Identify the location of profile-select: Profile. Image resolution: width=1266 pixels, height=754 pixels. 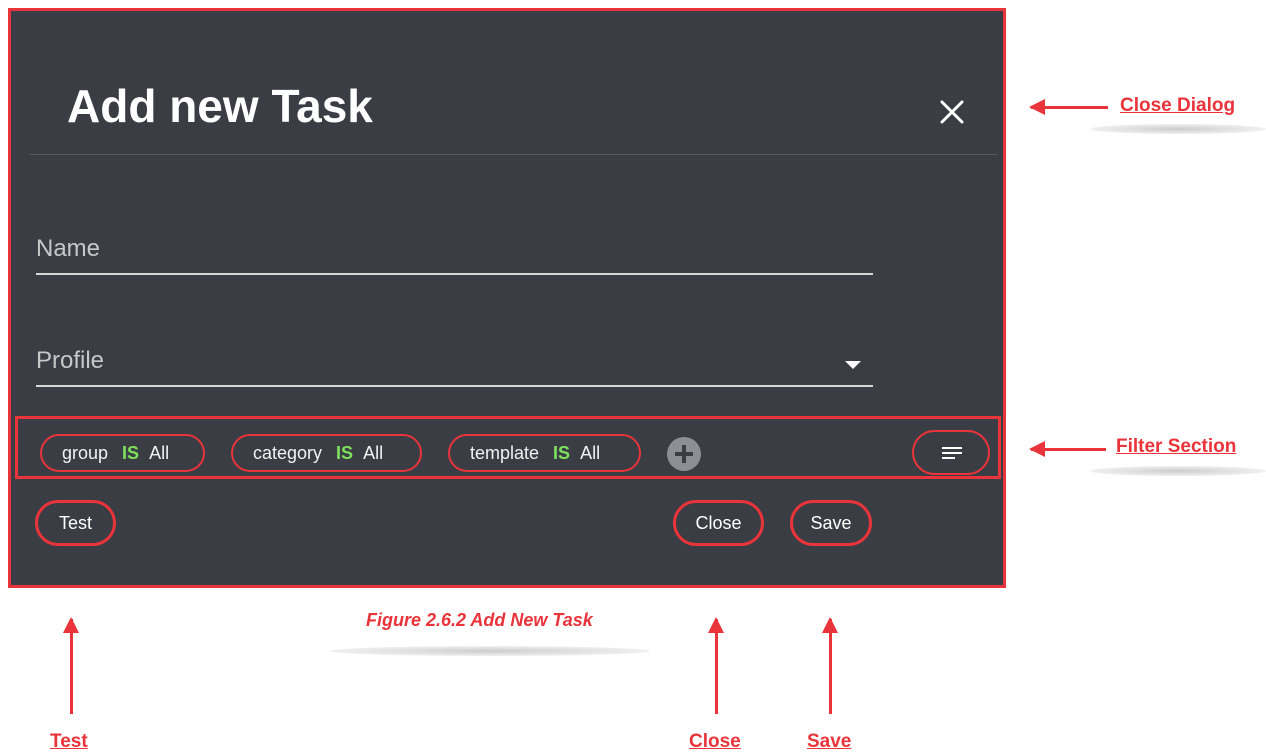
(454, 366).